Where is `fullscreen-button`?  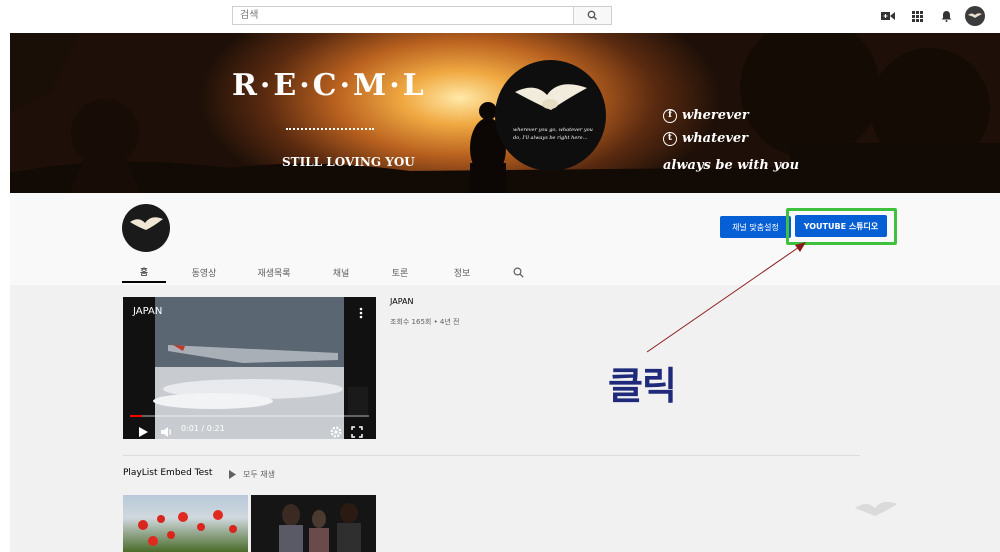 fullscreen-button is located at coordinates (357, 430).